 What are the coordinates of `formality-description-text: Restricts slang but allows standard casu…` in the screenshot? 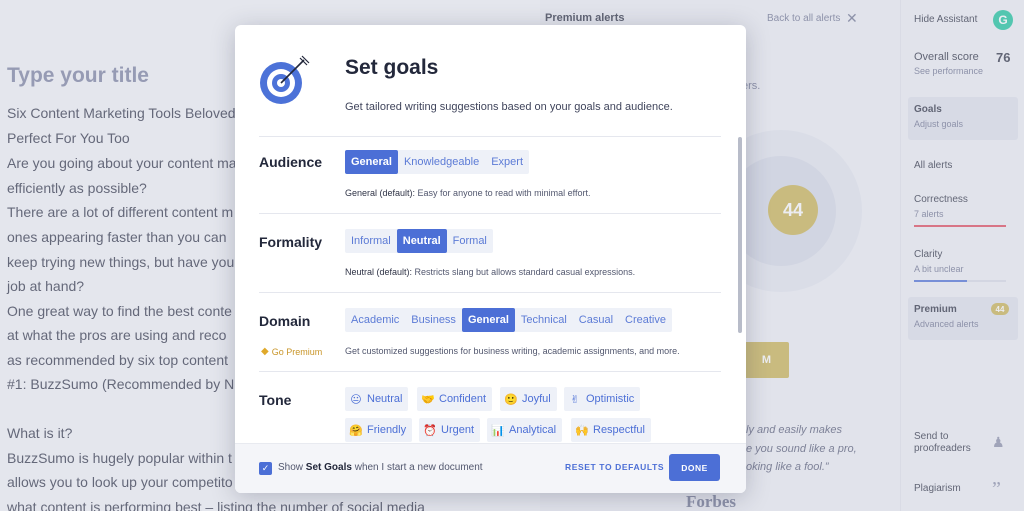 It's located at (524, 272).